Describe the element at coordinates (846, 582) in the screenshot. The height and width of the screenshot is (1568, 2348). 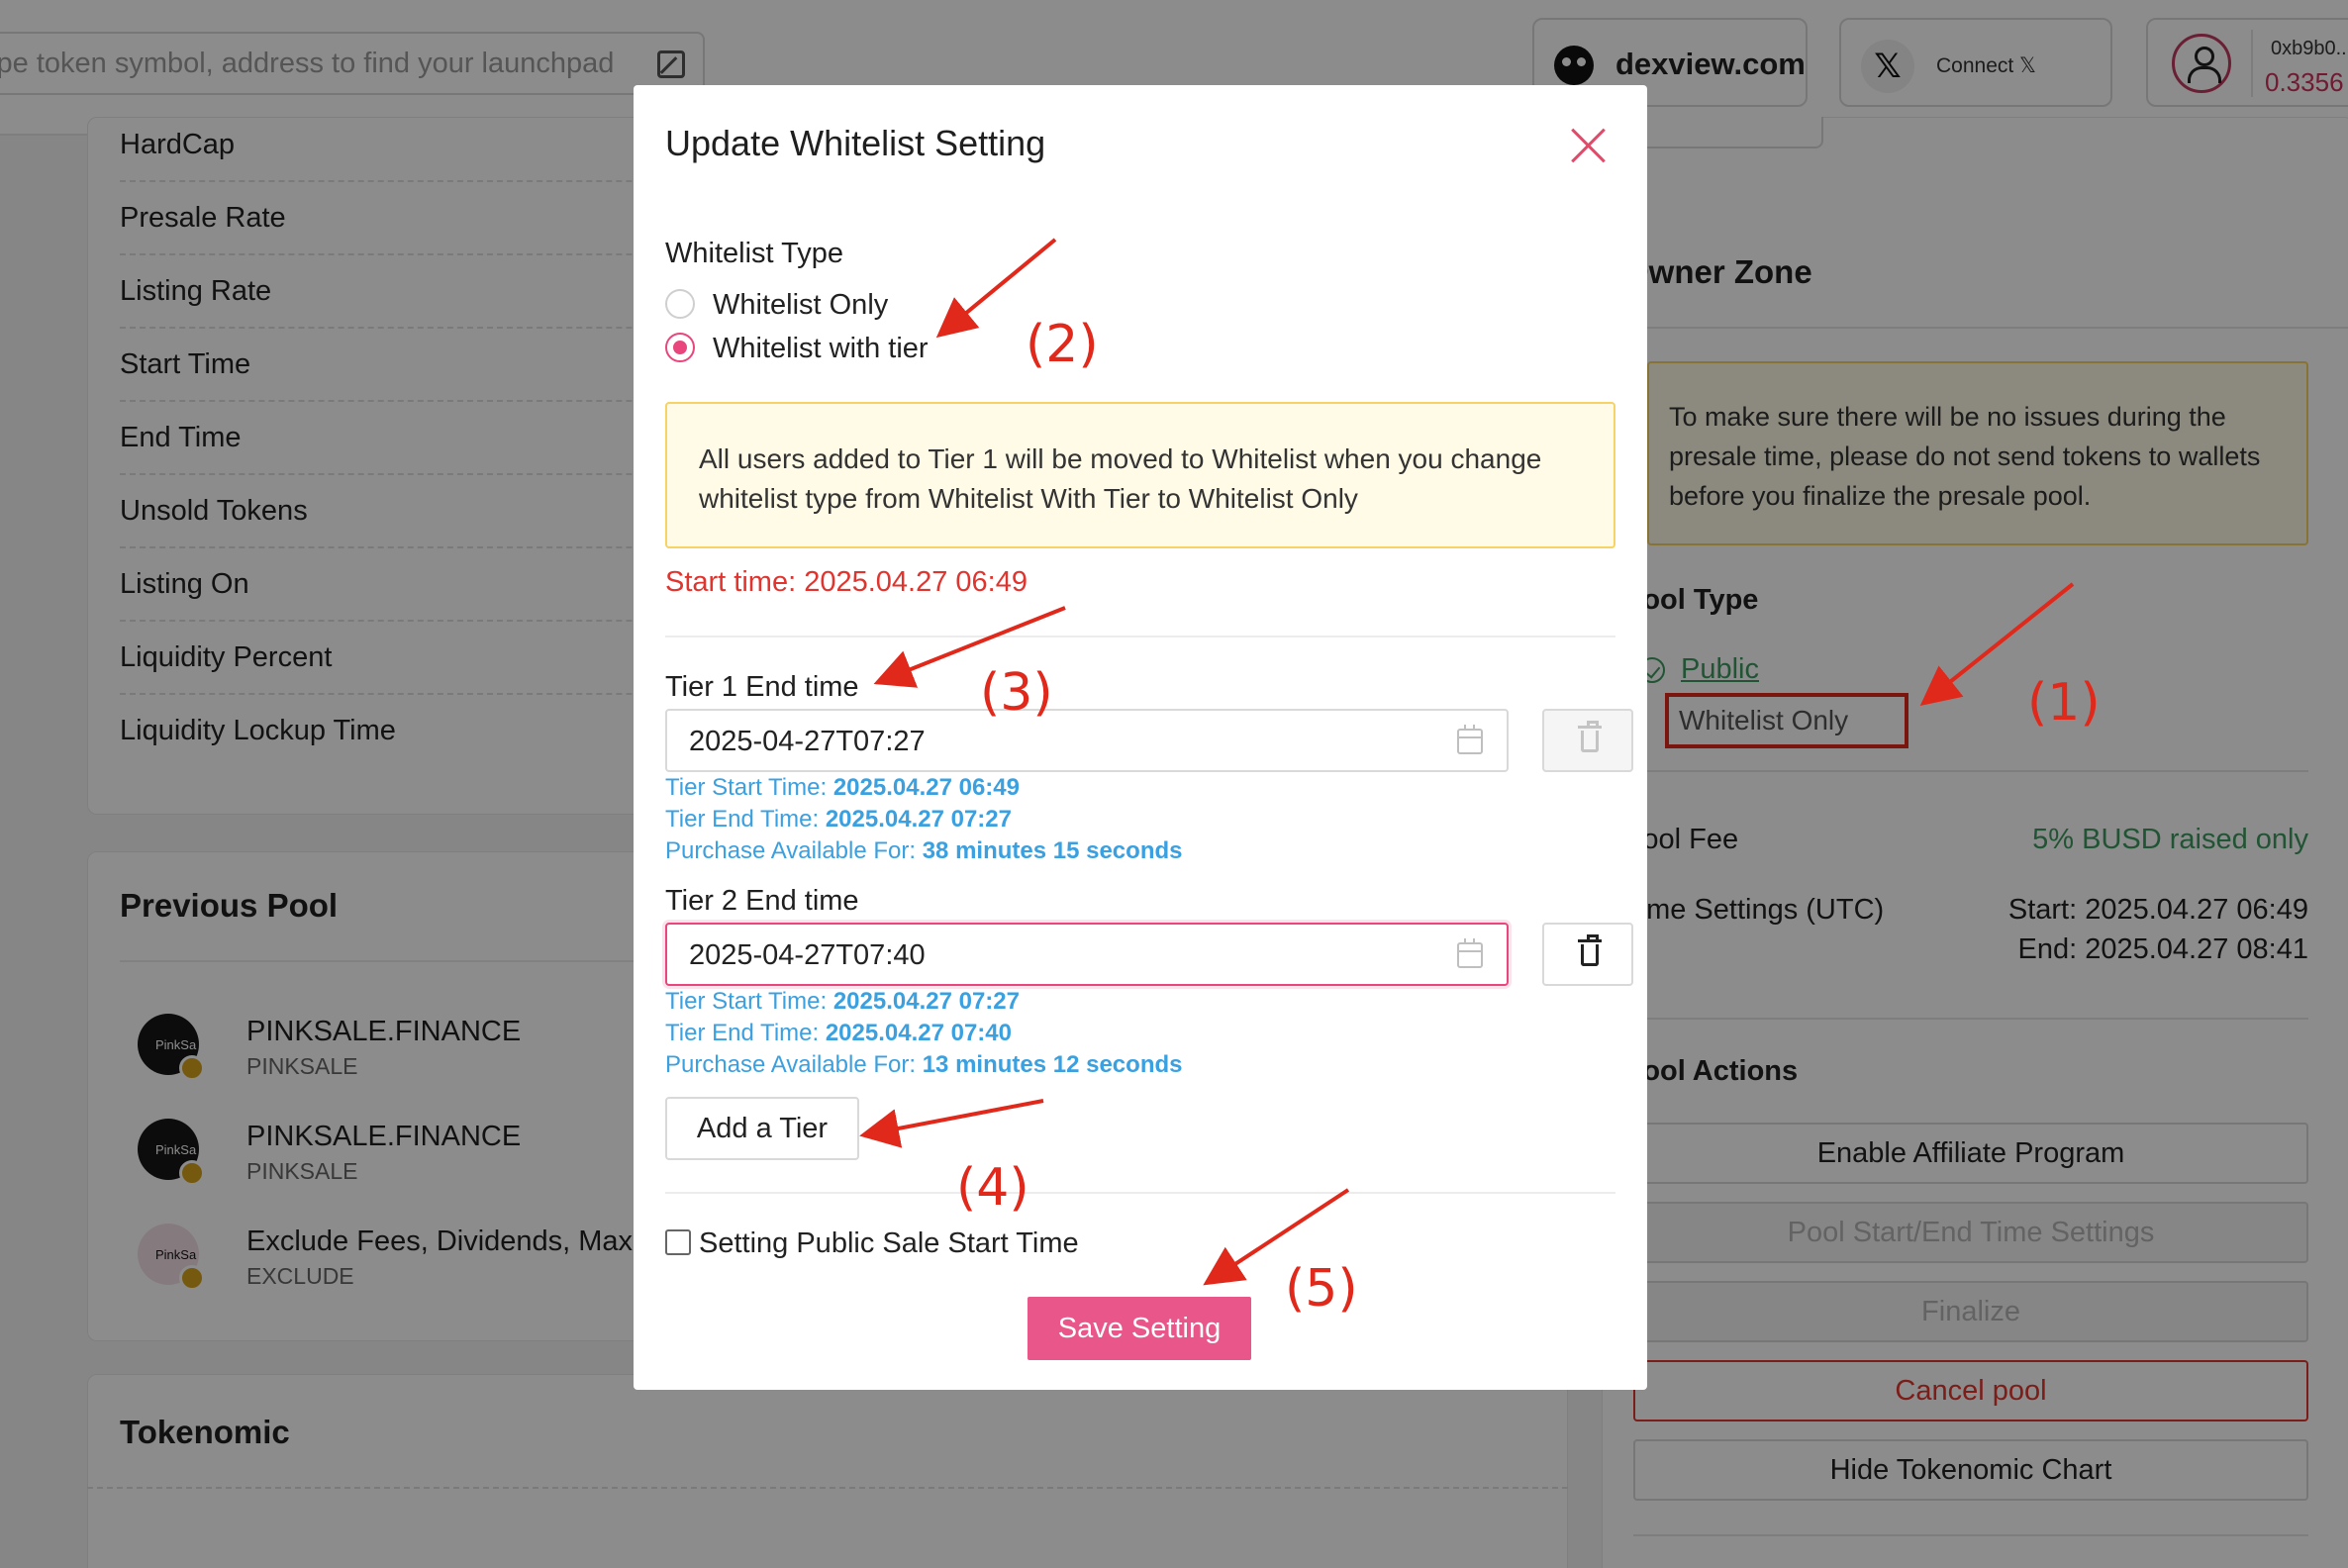
I see `start-time-text: Start time: 2025.04.27 06:49` at that location.